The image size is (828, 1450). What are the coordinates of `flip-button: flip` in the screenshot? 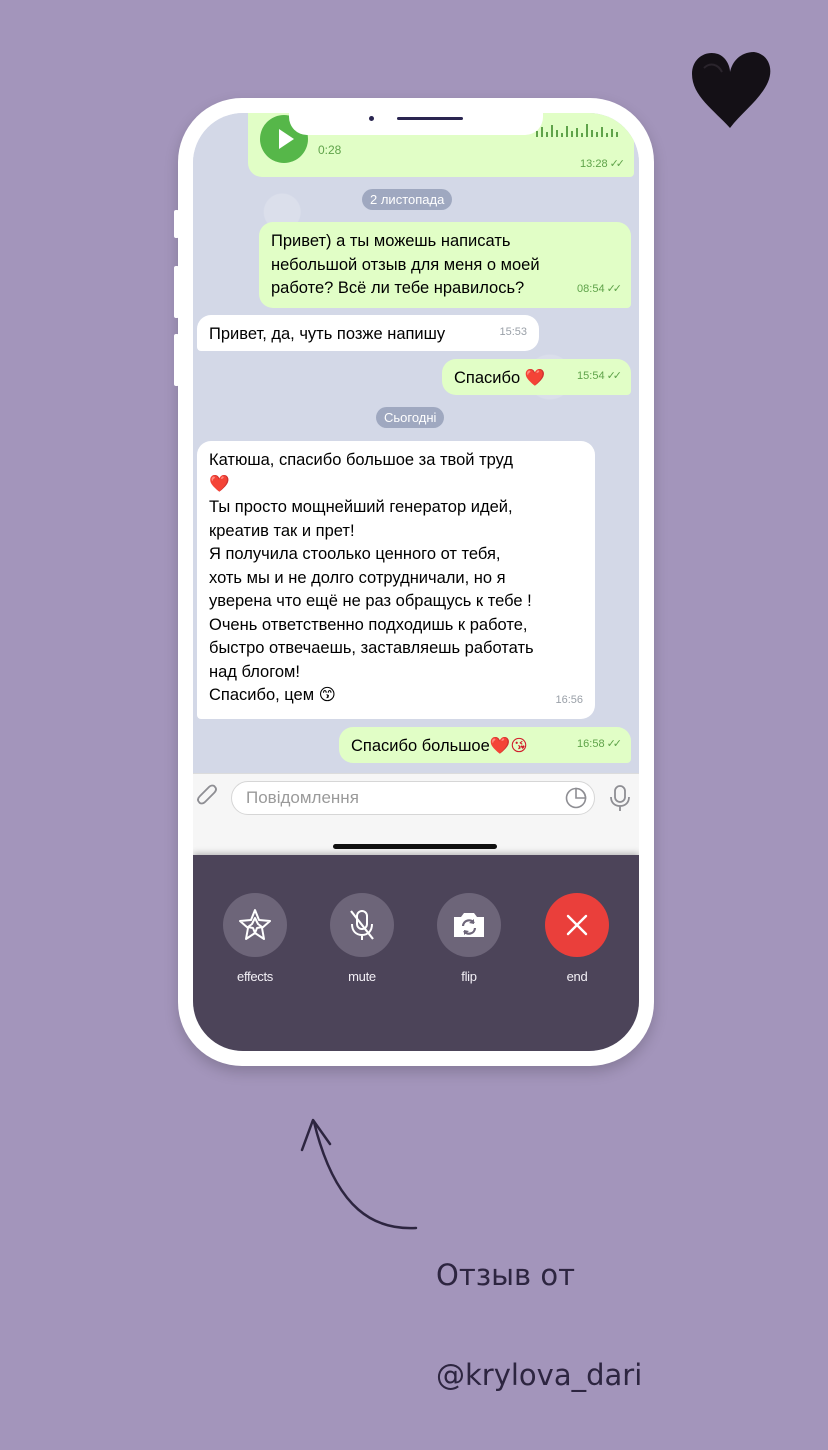 It's located at (469, 938).